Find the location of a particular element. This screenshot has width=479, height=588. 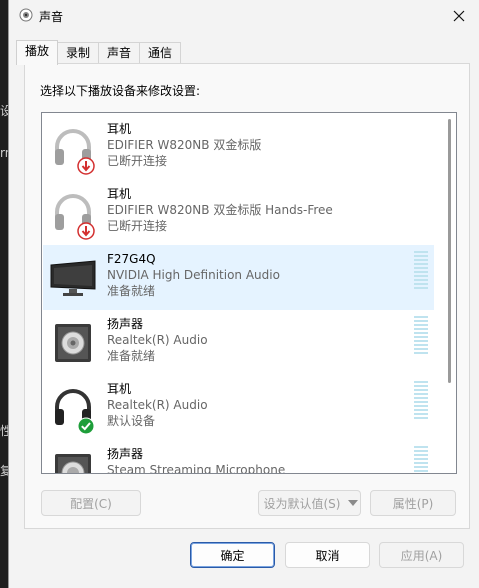

instruction-text: 选择以下播放设备来修改设置: is located at coordinates (120, 91).